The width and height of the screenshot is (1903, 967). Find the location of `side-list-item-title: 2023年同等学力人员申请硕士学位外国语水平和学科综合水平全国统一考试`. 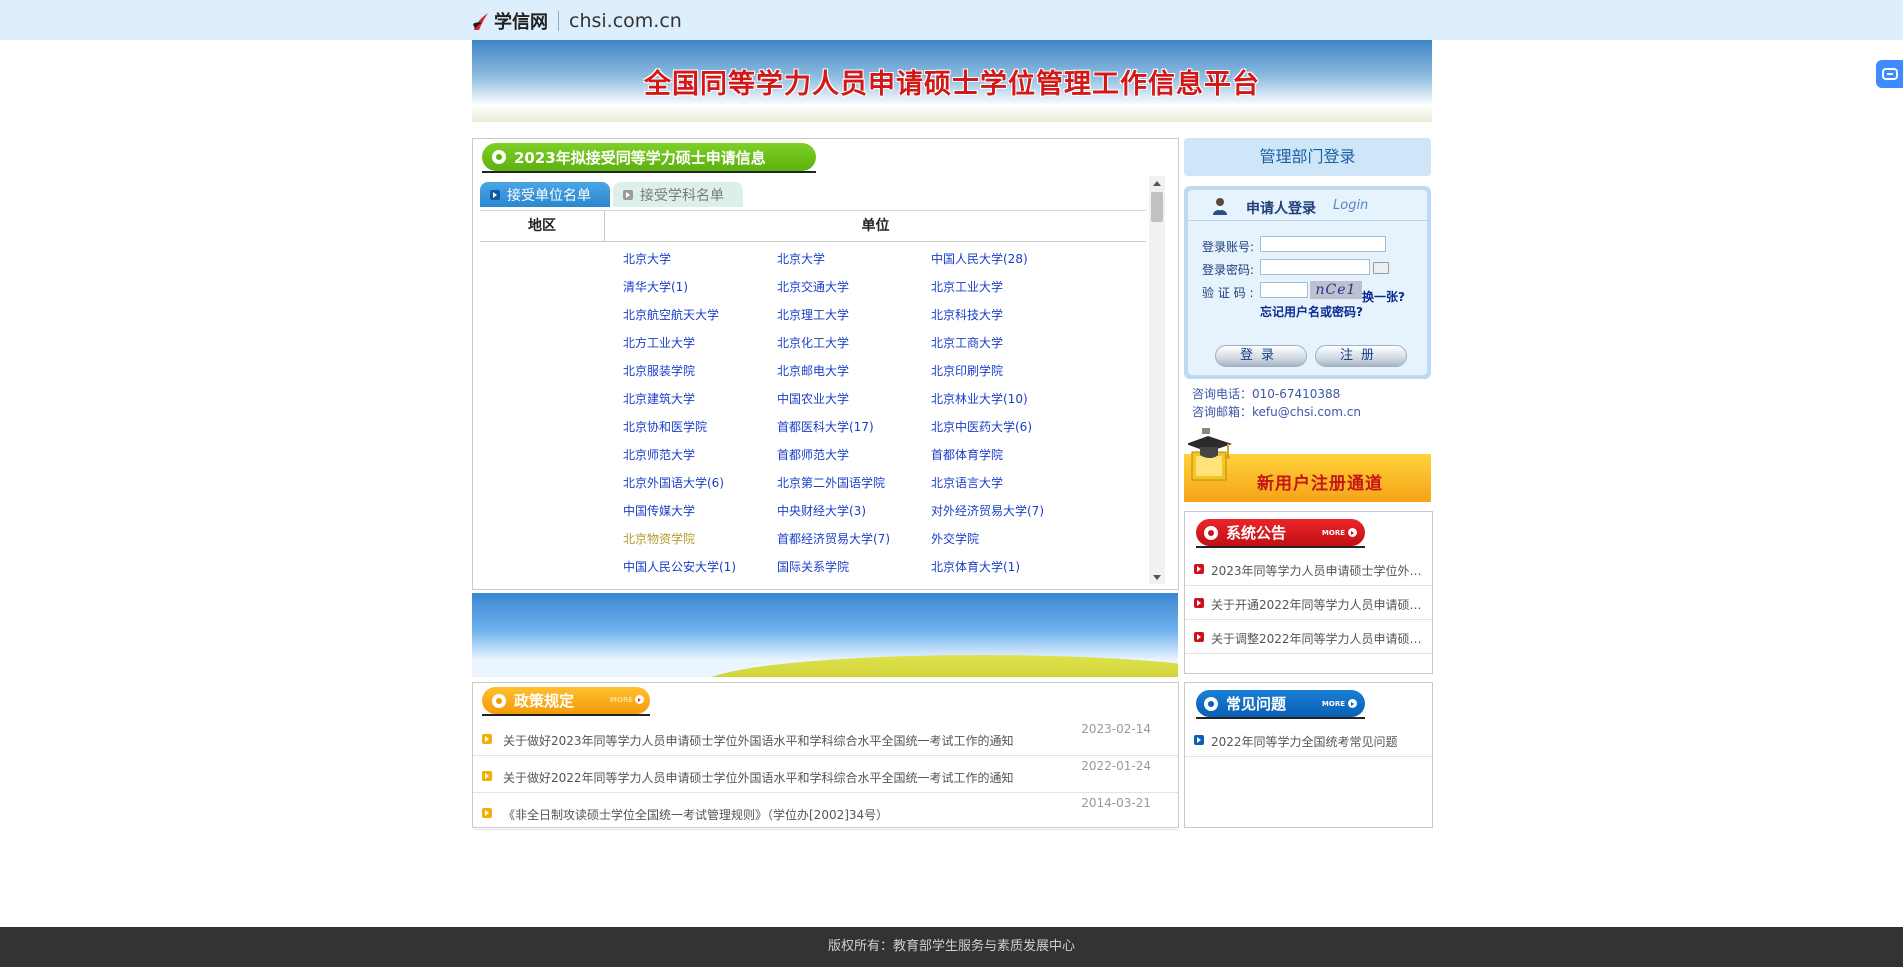

side-list-item-title: 2023年同等学力人员申请硕士学位外国语水平和学科综合水平全国统一考试 is located at coordinates (1318, 570).